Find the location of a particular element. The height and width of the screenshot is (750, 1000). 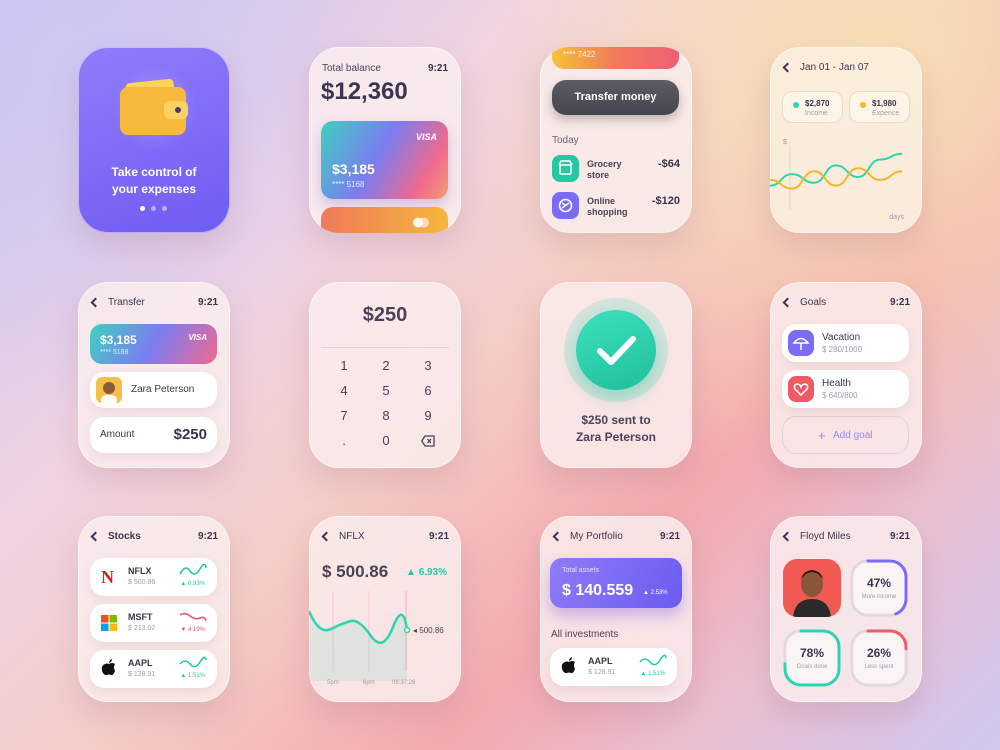

page-dots is located at coordinates (155, 209).